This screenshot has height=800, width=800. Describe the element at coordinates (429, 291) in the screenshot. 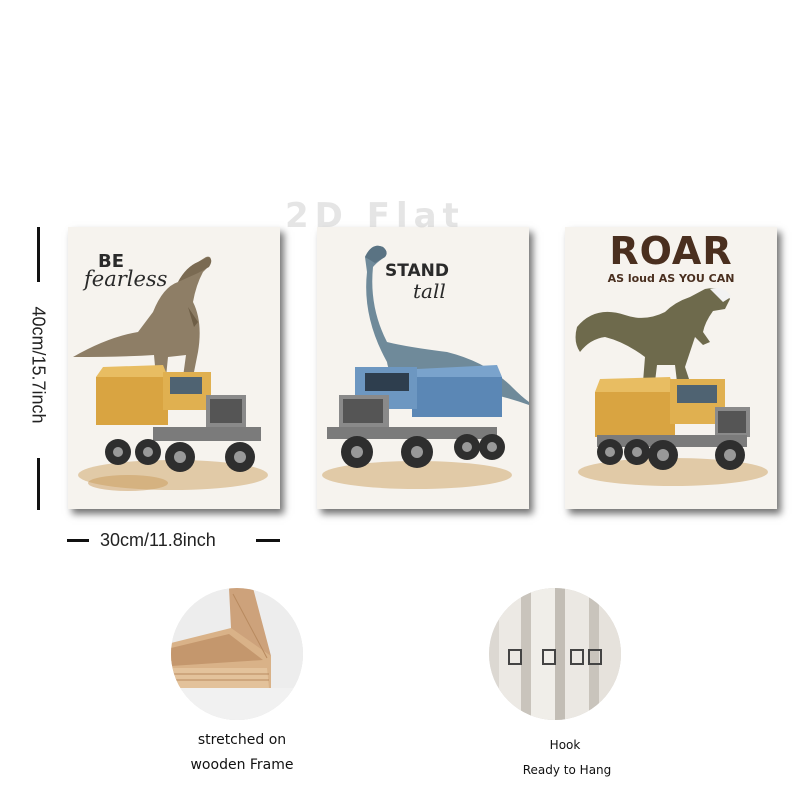

I see `panel-title-line2: tall` at that location.